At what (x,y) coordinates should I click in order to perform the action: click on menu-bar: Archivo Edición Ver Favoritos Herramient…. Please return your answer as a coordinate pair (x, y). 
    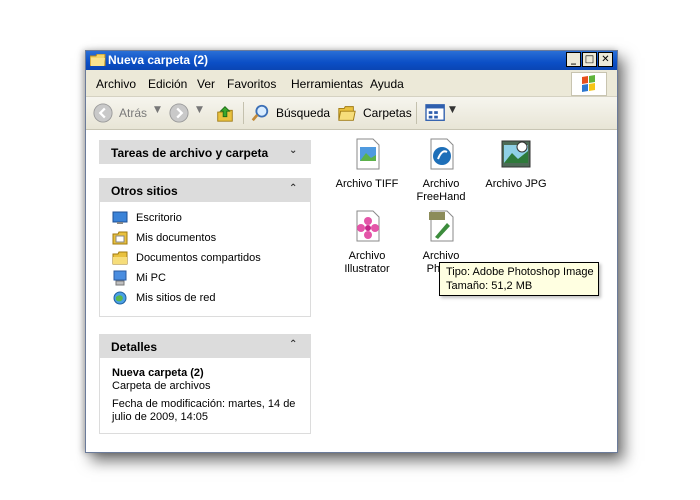
    Looking at the image, I should click on (351, 83).